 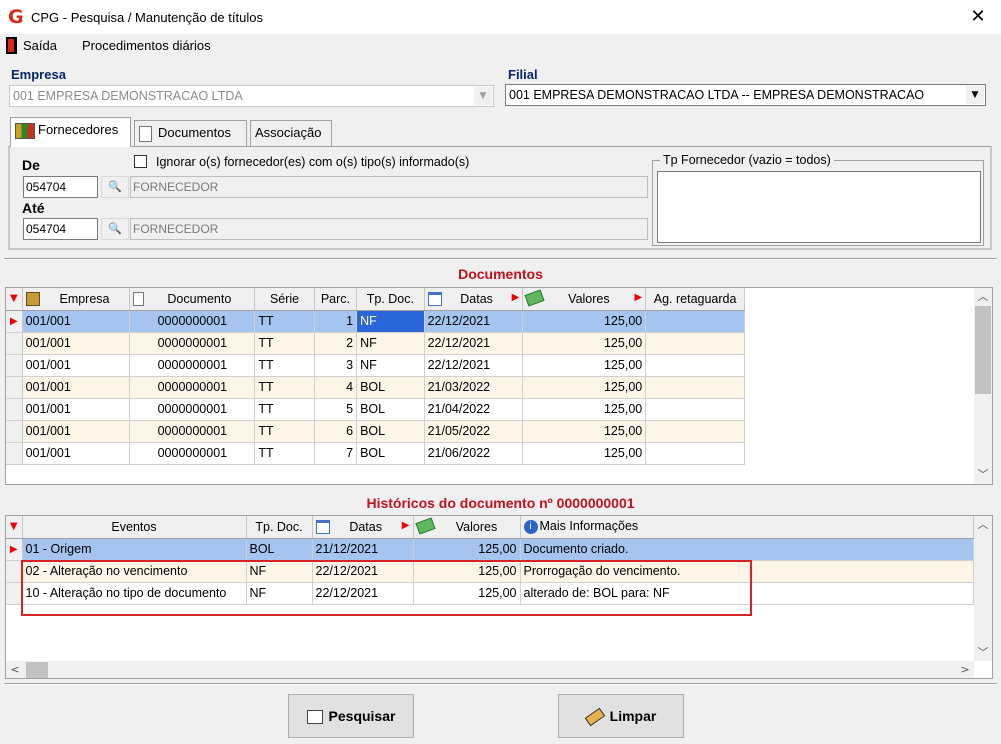 What do you see at coordinates (288, 132) in the screenshot?
I see `tab-associacao-label: Associação` at bounding box center [288, 132].